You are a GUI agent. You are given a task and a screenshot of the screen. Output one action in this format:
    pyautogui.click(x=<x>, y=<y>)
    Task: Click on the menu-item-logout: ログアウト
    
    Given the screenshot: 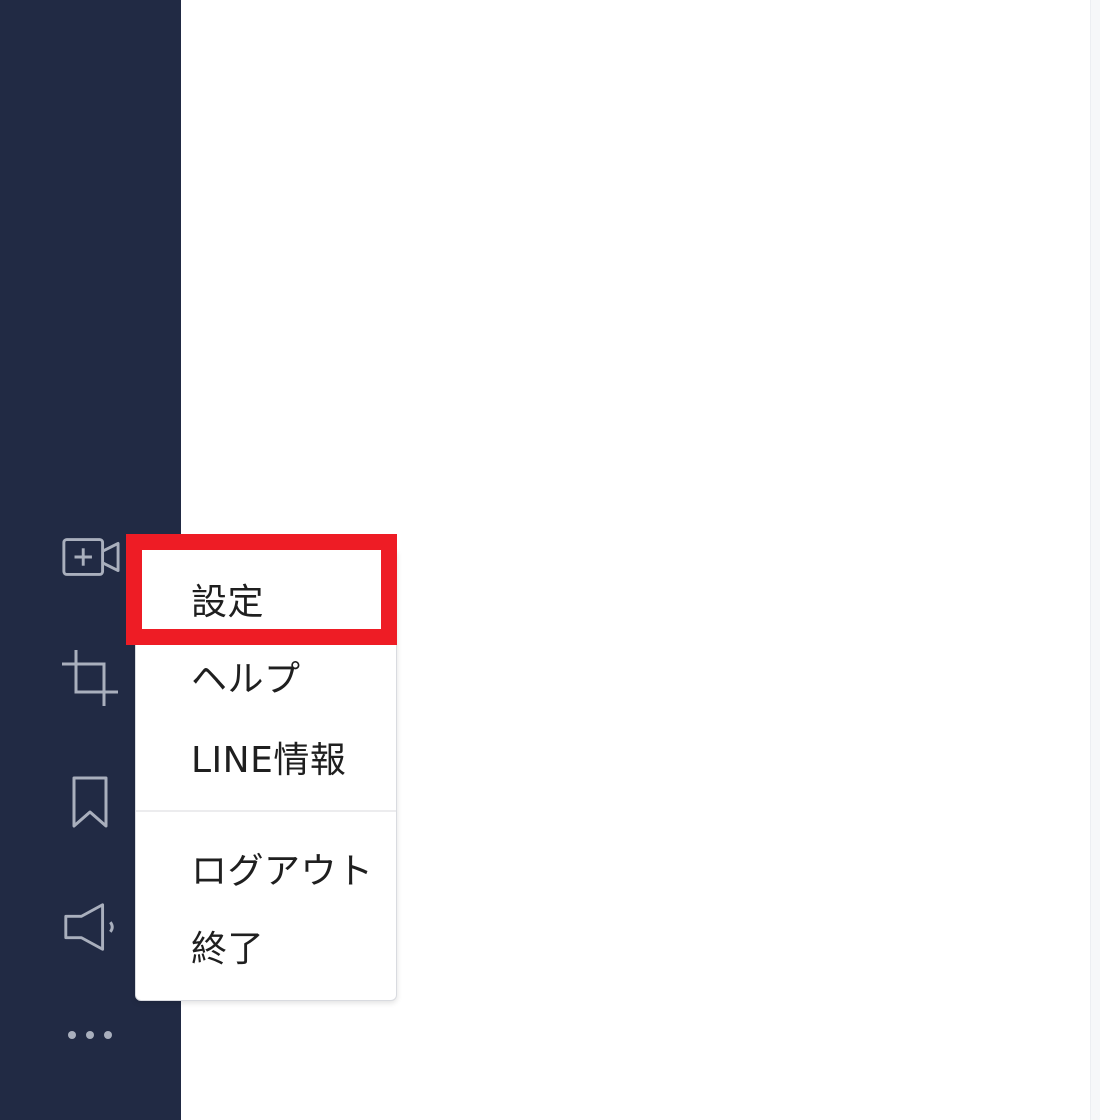 What is the action you would take?
    pyautogui.click(x=266, y=868)
    